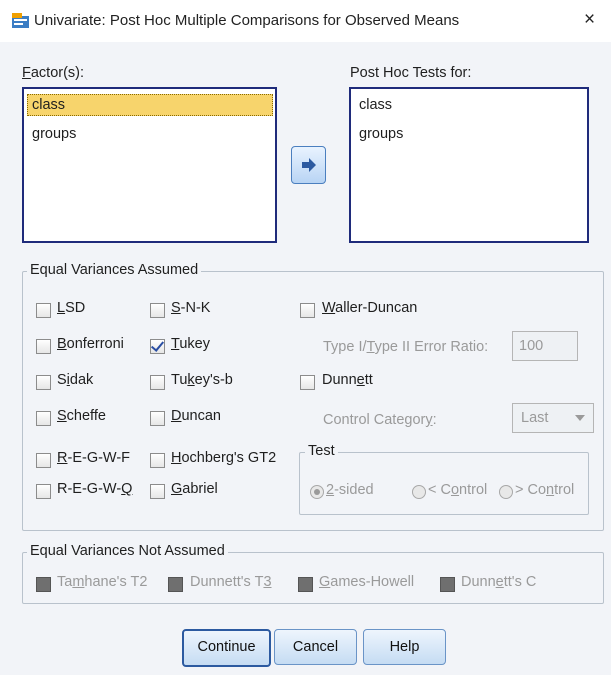 The width and height of the screenshot is (611, 675). I want to click on bonferroni-label: Bonferroni, so click(90, 344).